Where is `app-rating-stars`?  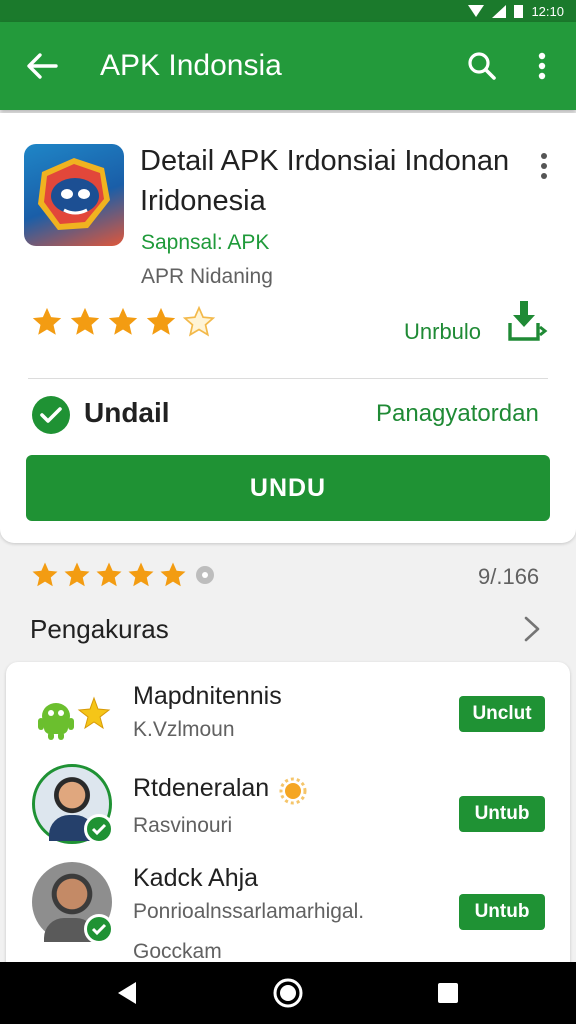 app-rating-stars is located at coordinates (123, 322).